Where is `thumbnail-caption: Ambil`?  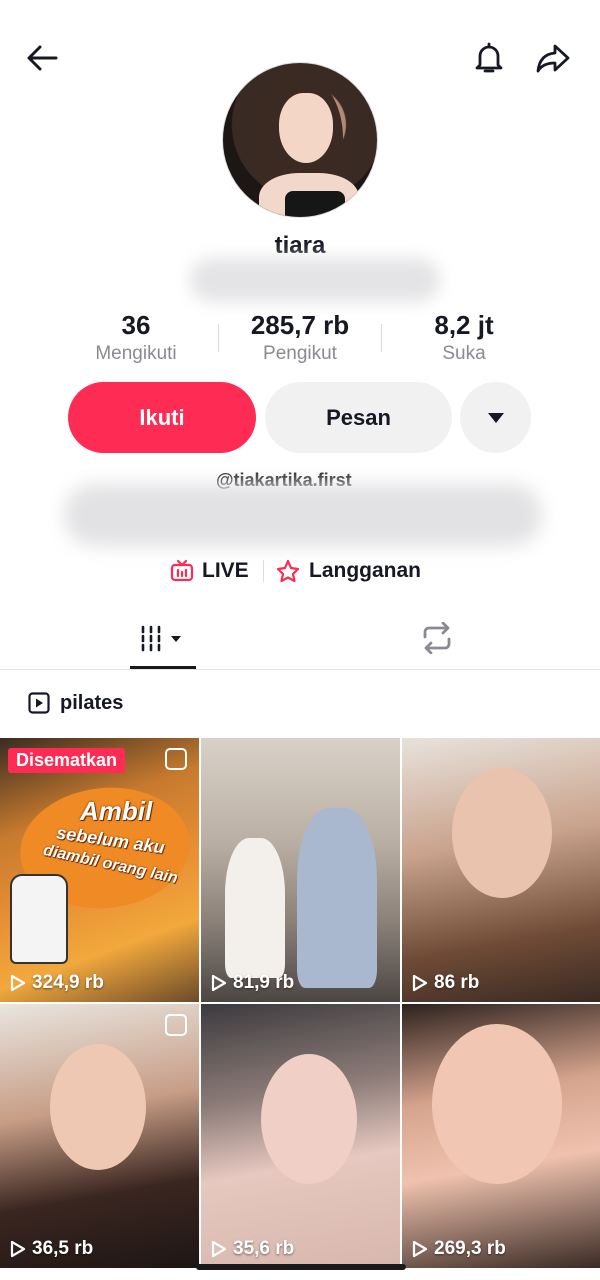 thumbnail-caption: Ambil is located at coordinates (116, 811).